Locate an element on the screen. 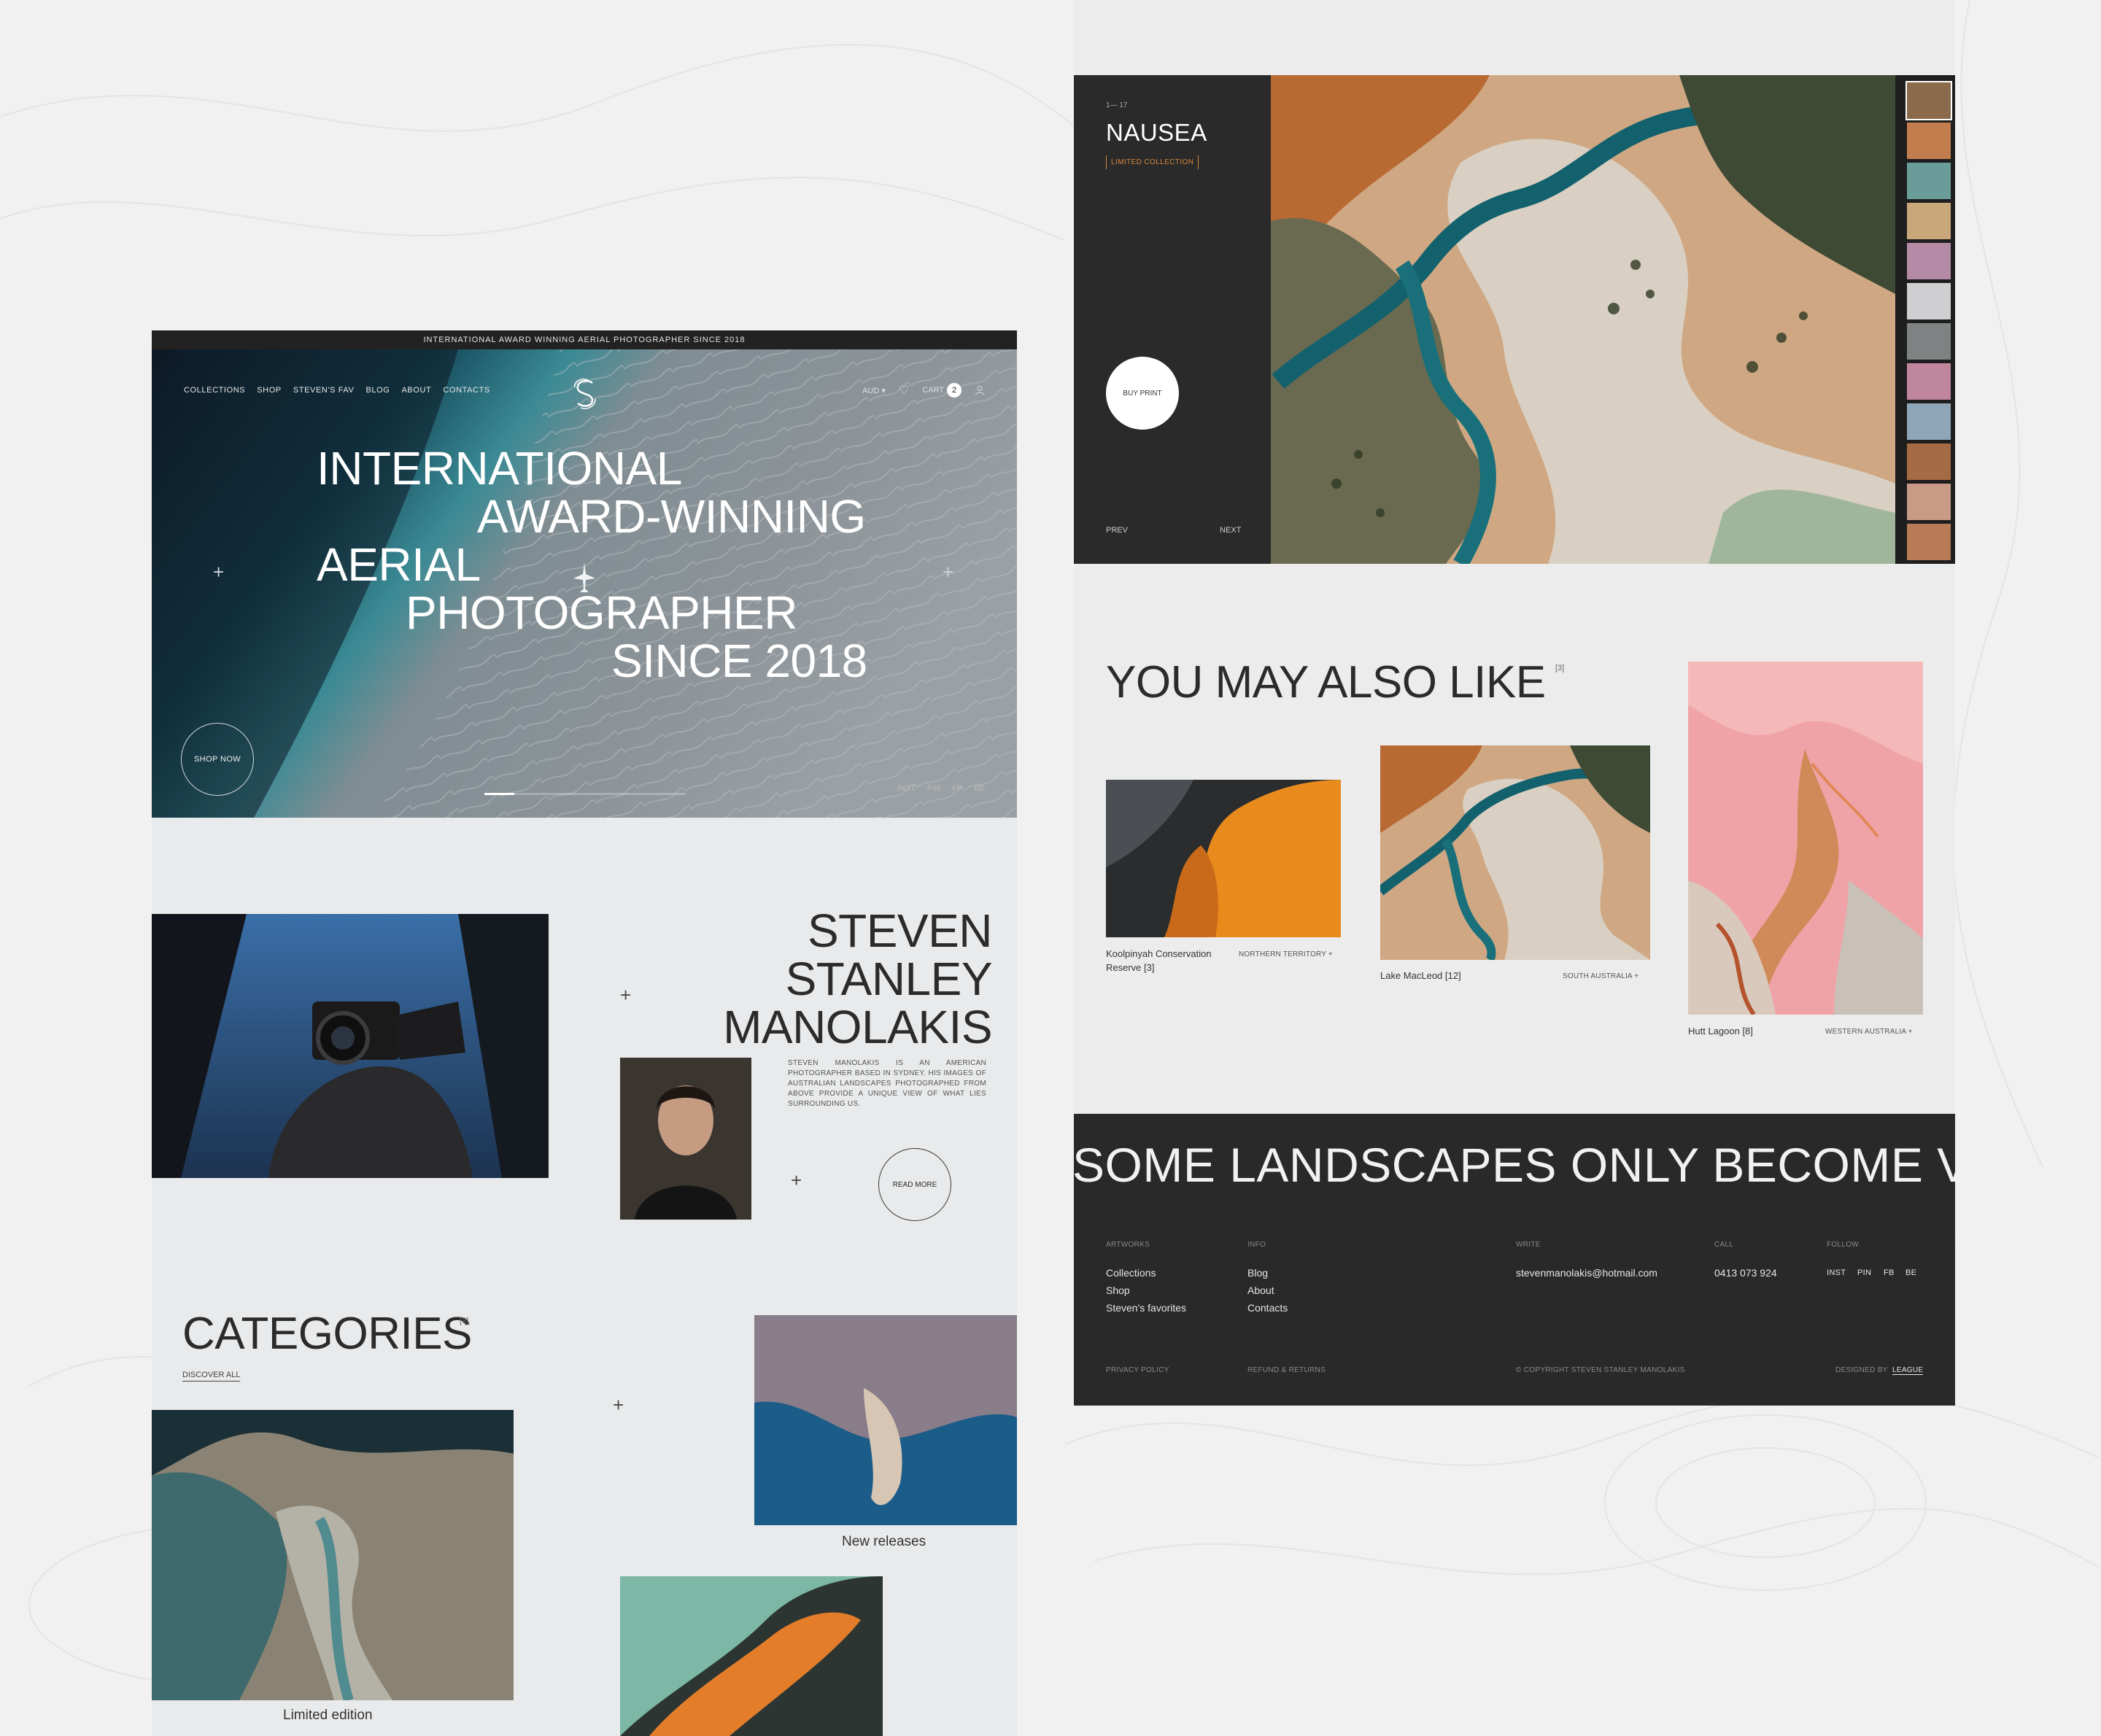 This screenshot has width=2101, height=1736. buy-print-button: BUY PRINT is located at coordinates (1142, 393).